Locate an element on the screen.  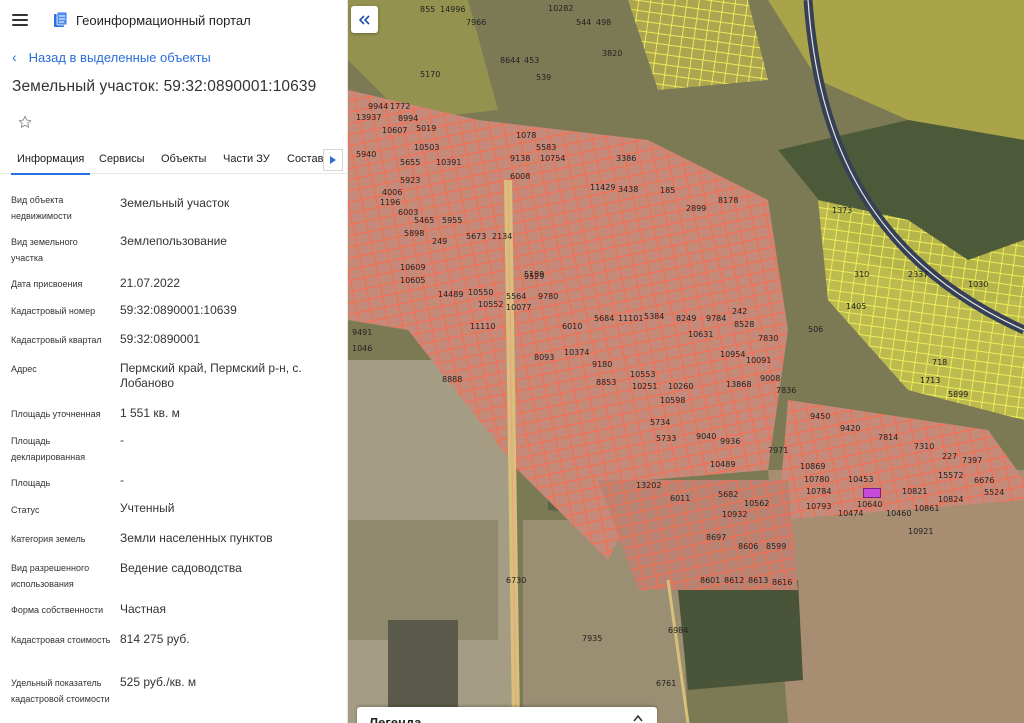
parcel-label: 3438 is located at coordinates (628, 189).